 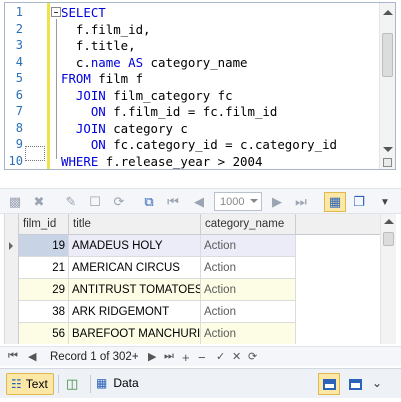 What do you see at coordinates (56, 12) in the screenshot?
I see `fold-collapse-icon` at bounding box center [56, 12].